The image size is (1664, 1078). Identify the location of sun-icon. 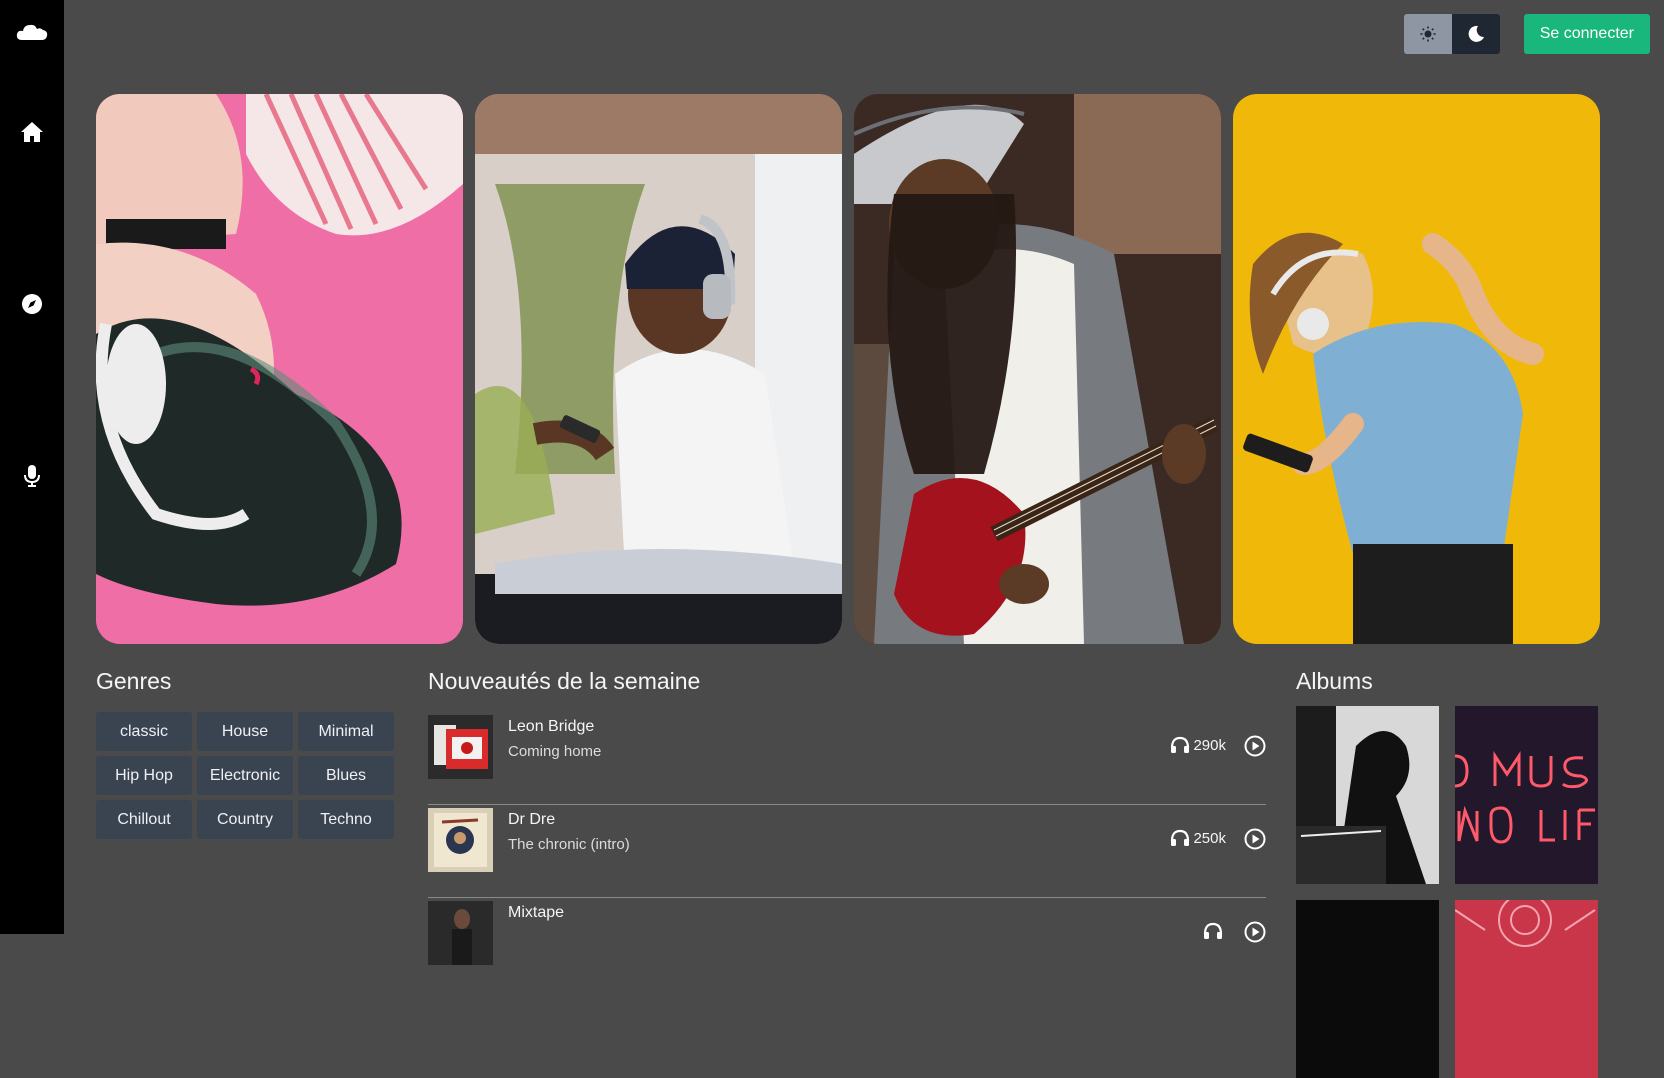
(1428, 34).